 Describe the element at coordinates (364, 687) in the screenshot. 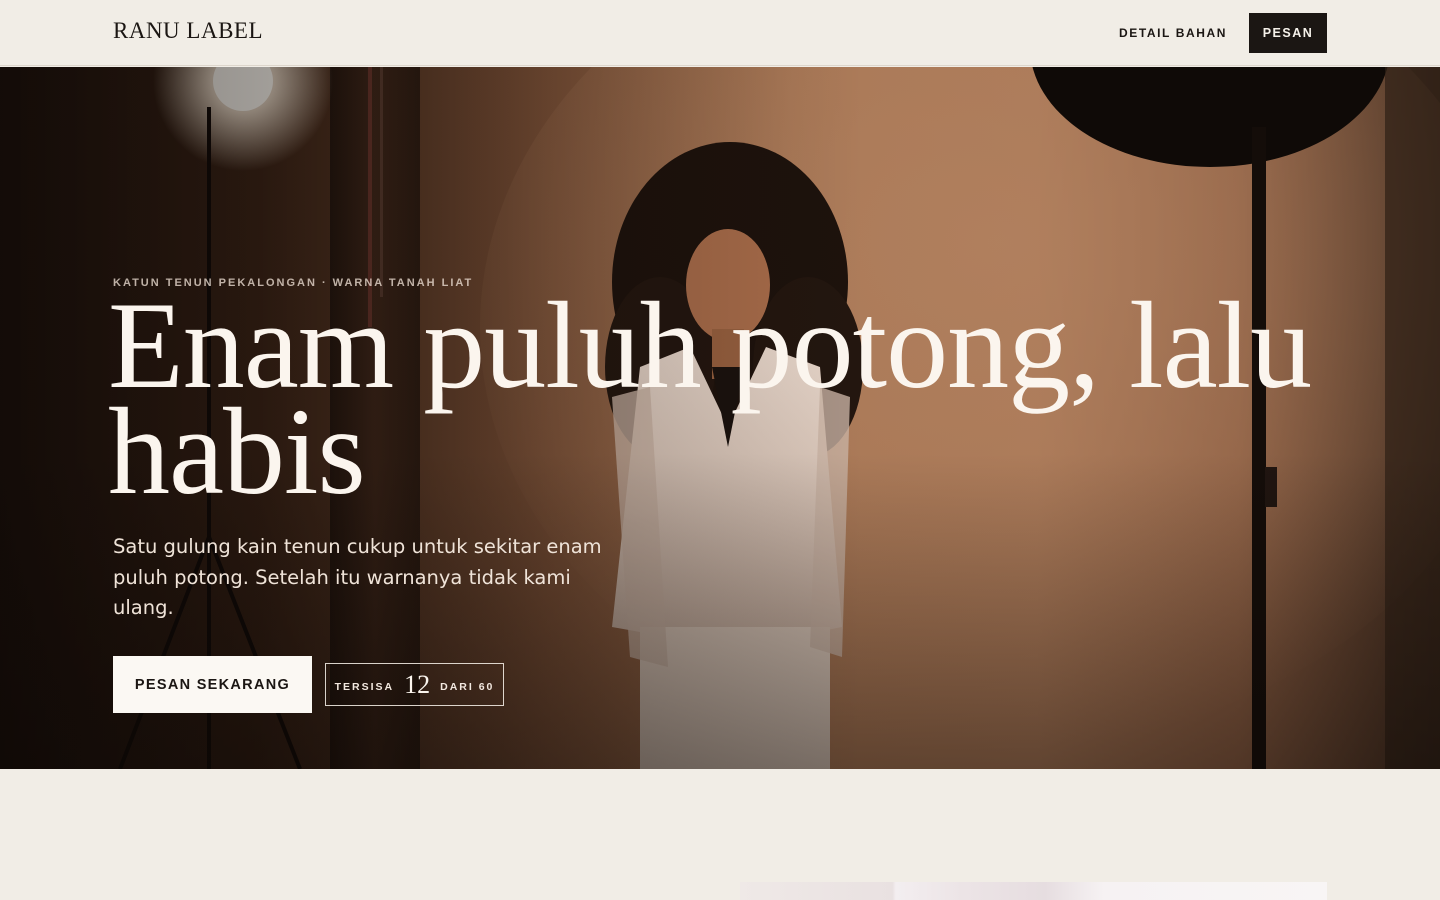

I see `stock-prefix: TERSISA` at that location.